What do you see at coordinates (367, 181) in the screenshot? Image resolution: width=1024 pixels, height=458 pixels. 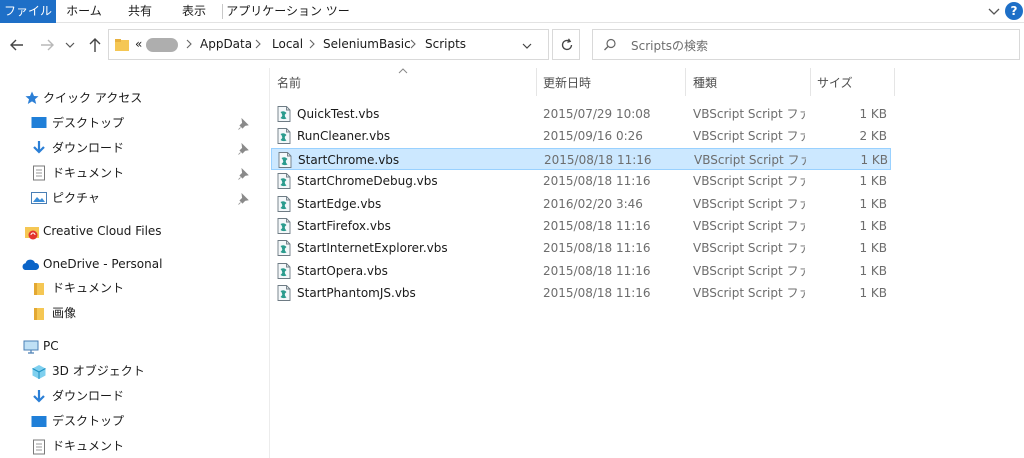 I see `file-name: StartChromeDebug.vbs` at bounding box center [367, 181].